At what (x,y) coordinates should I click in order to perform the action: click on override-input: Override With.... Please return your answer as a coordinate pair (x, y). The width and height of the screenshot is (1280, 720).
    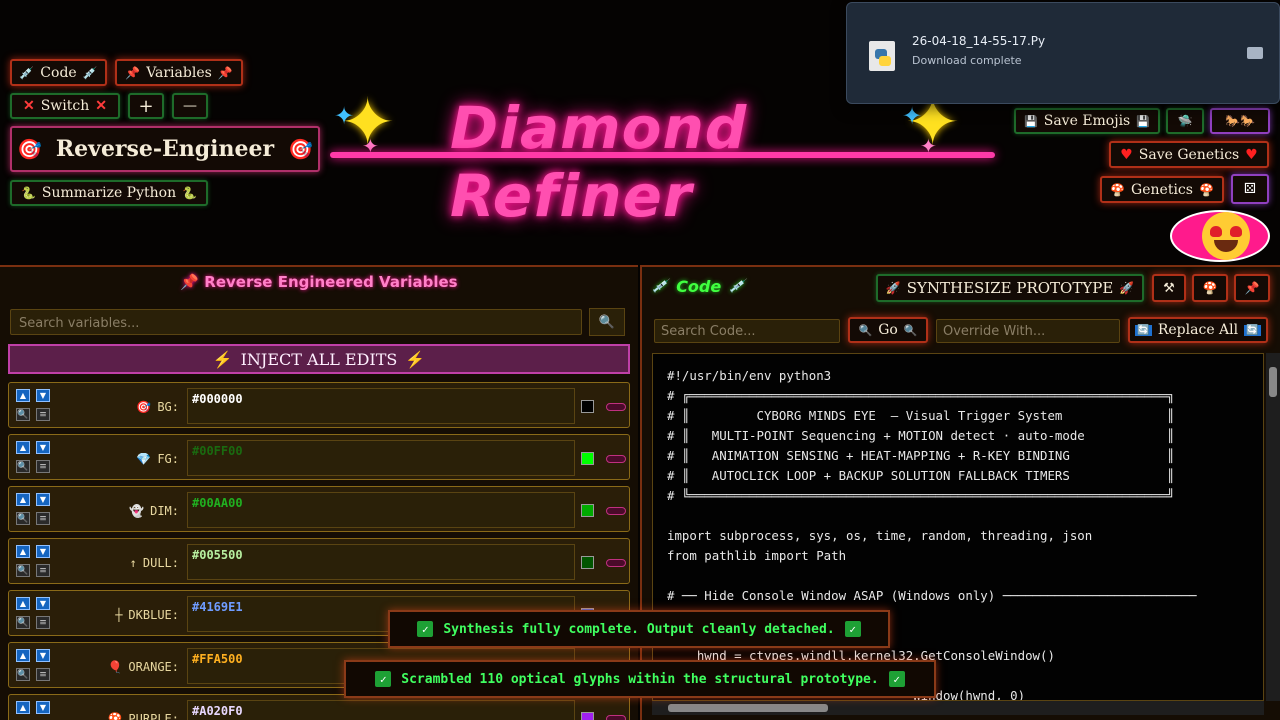
    Looking at the image, I should click on (1028, 331).